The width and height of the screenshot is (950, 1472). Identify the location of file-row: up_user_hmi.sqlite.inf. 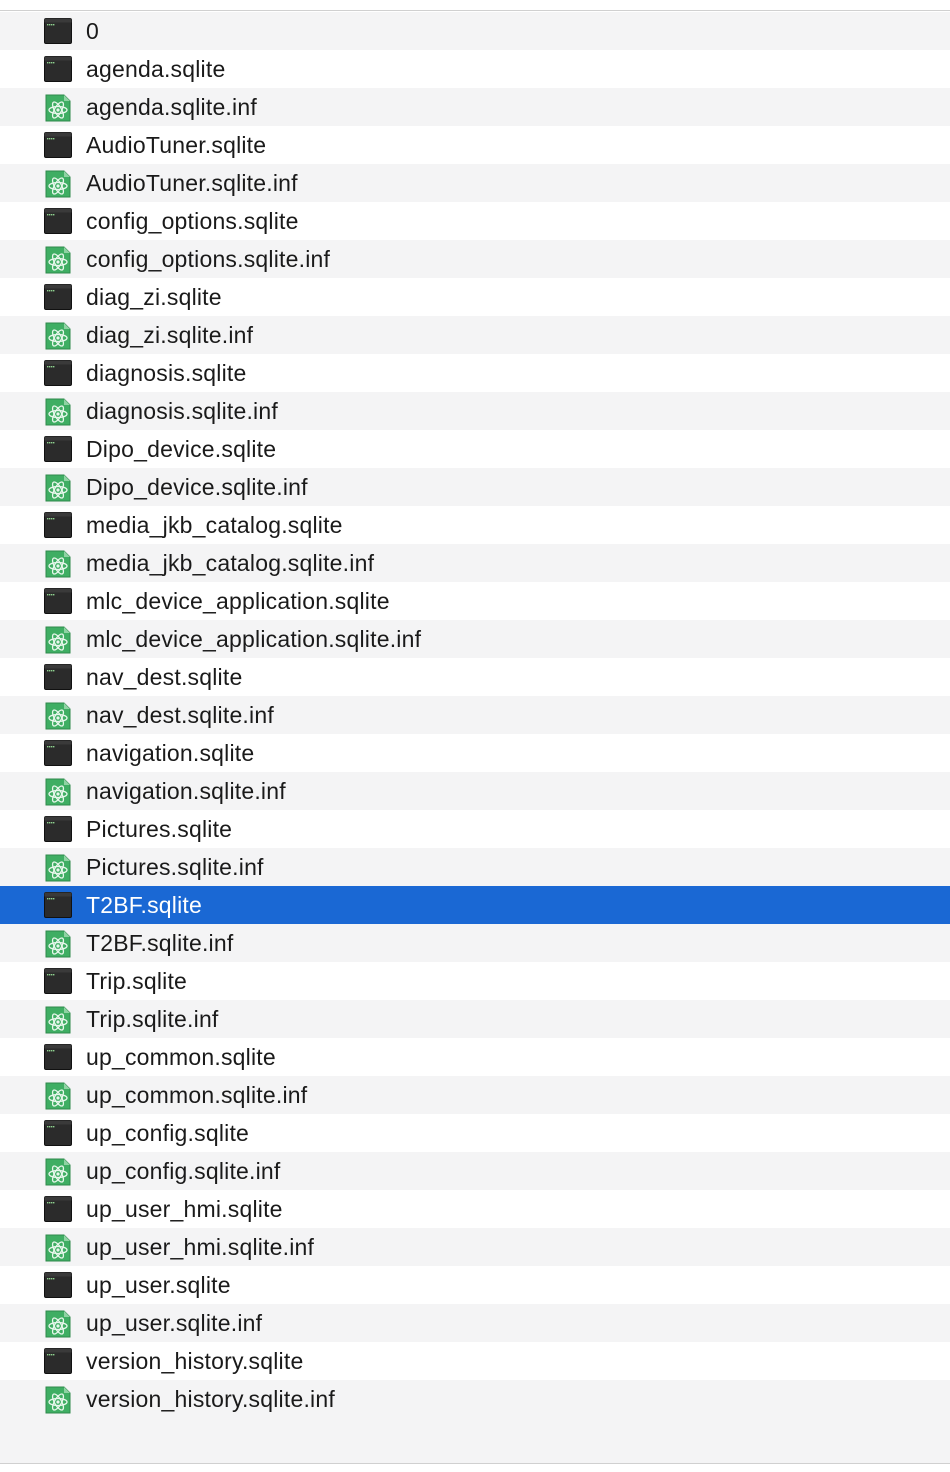
(475, 1247).